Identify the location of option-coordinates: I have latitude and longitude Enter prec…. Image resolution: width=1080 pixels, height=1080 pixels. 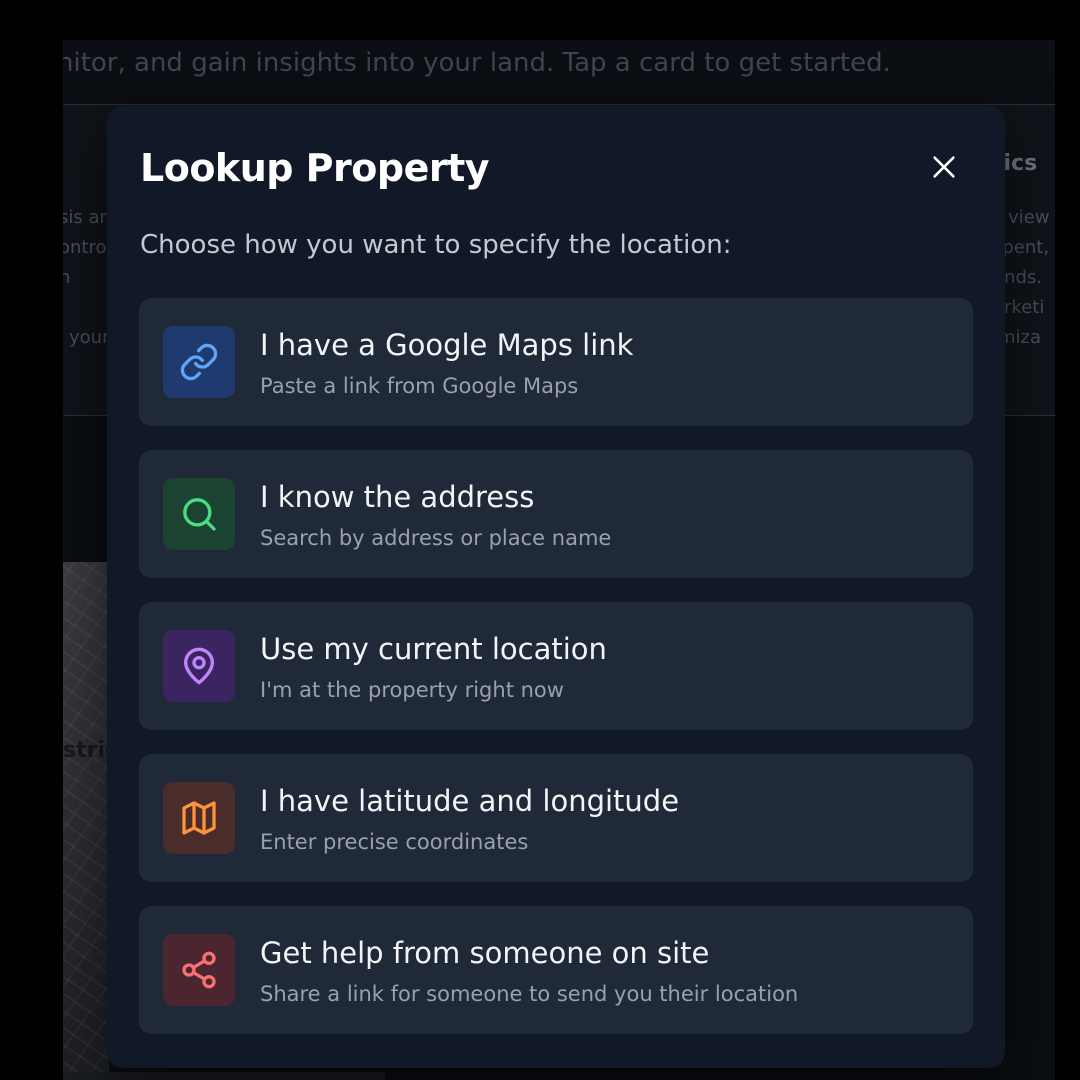
(556, 818).